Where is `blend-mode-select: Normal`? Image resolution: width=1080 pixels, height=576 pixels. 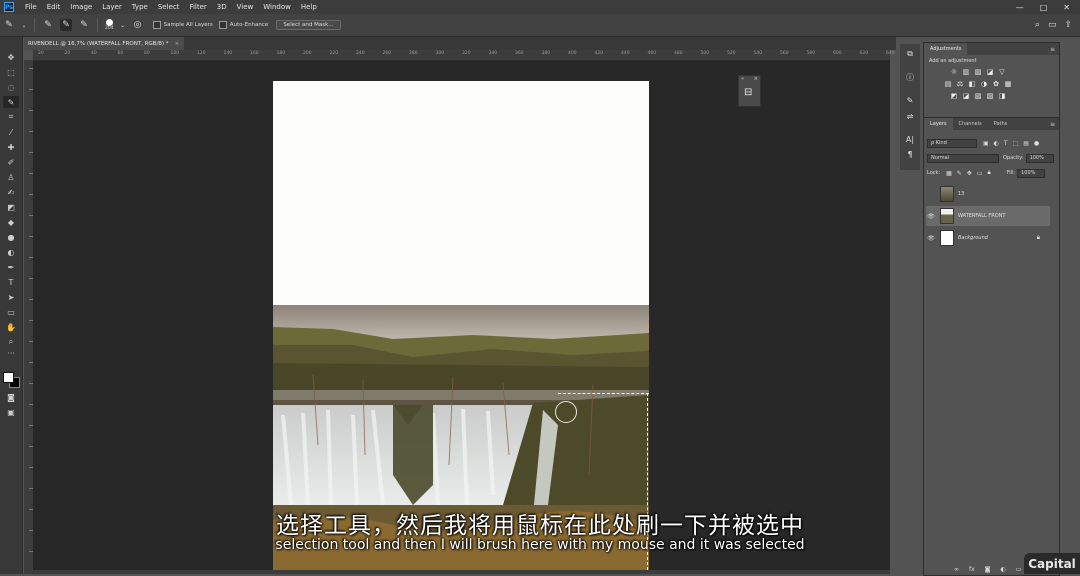
blend-mode-select: Normal is located at coordinates (963, 158).